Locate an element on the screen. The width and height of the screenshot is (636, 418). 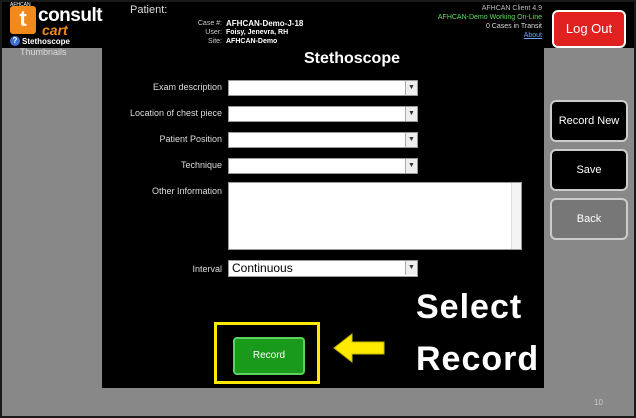
interval-label: Interval is located at coordinates (207, 269).